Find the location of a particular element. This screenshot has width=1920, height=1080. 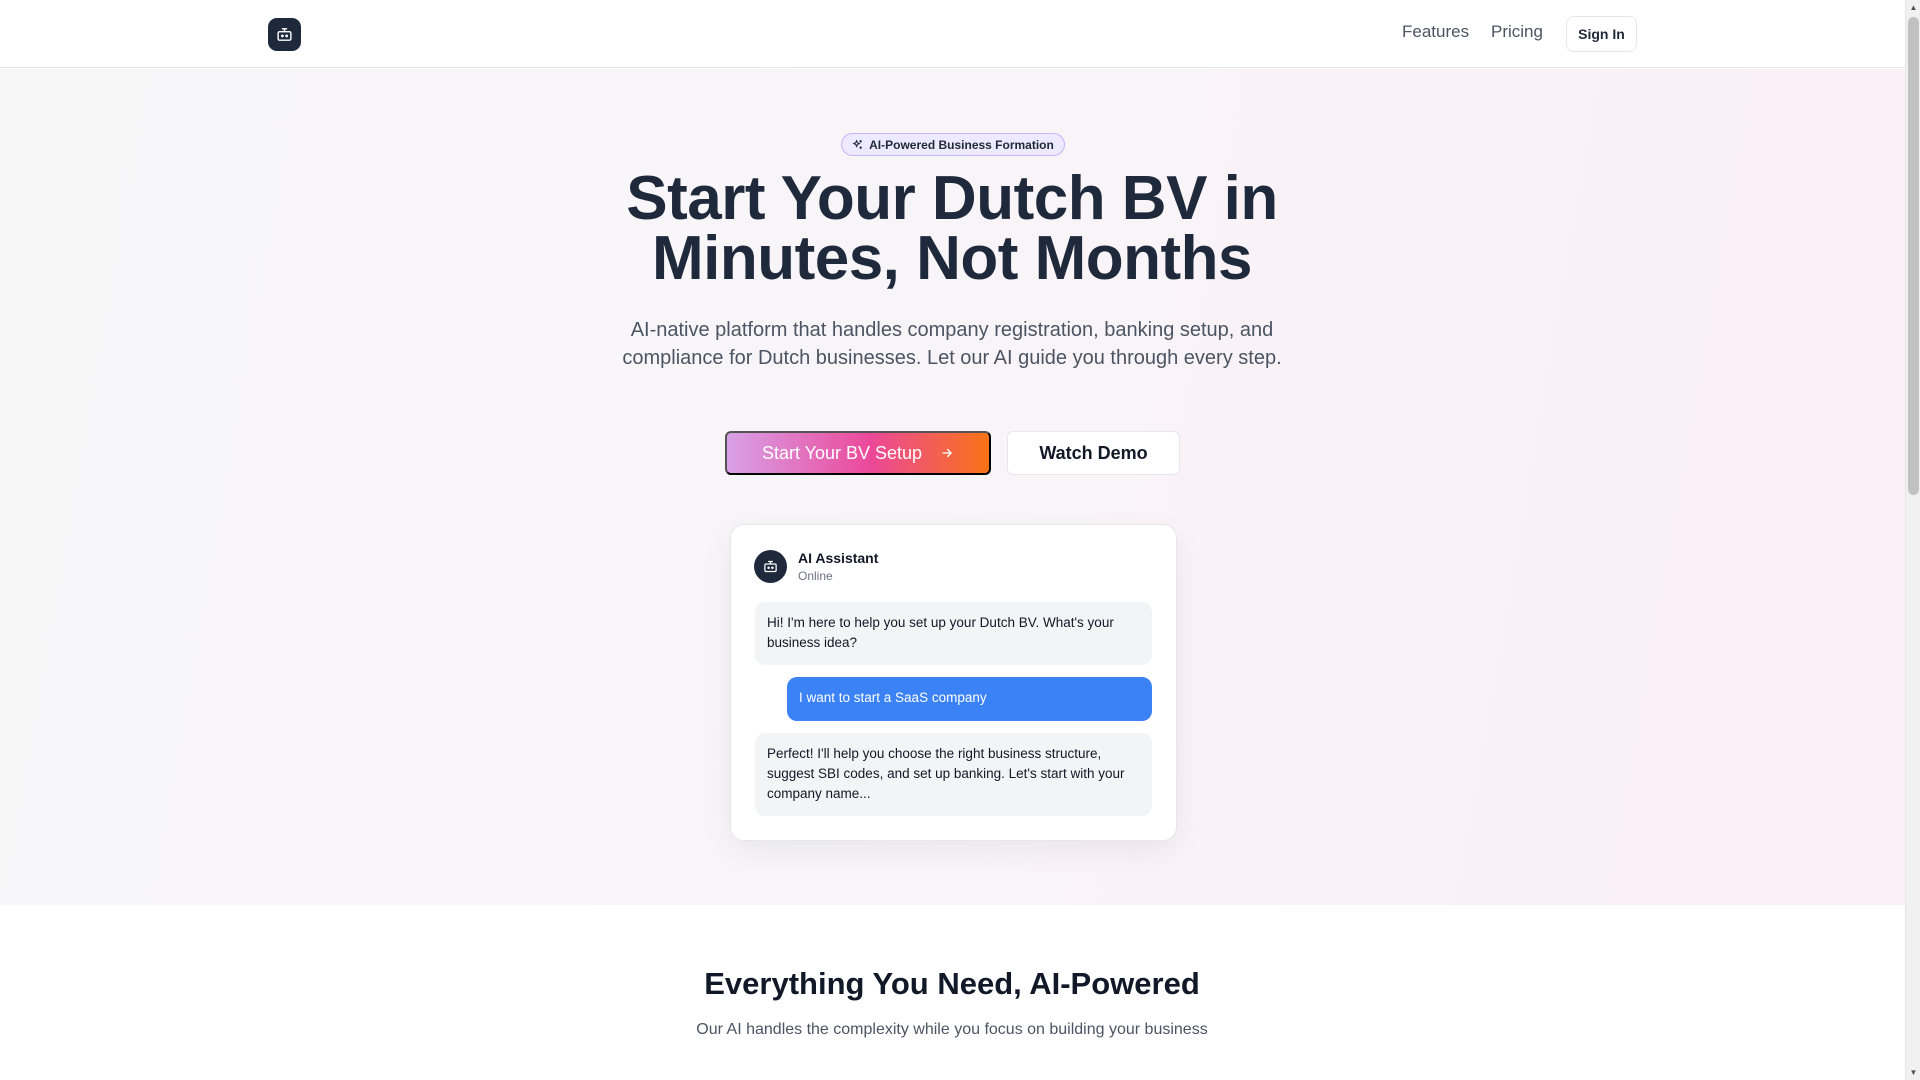

chat-message-user: I want to start a SaaS company is located at coordinates (969, 699).